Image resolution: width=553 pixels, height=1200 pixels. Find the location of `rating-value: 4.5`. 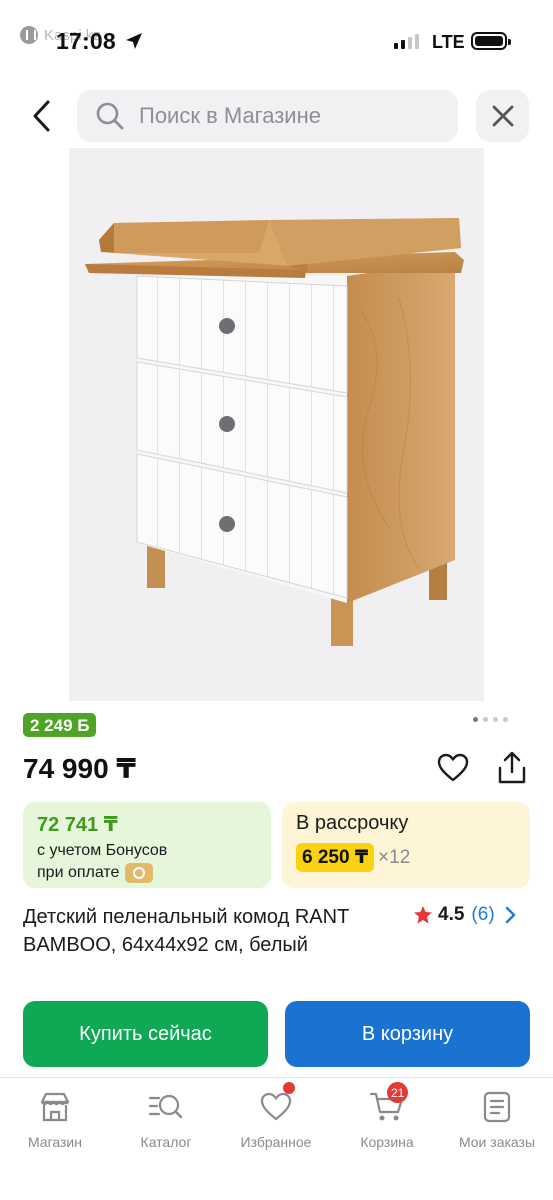

rating-value: 4.5 is located at coordinates (451, 914).